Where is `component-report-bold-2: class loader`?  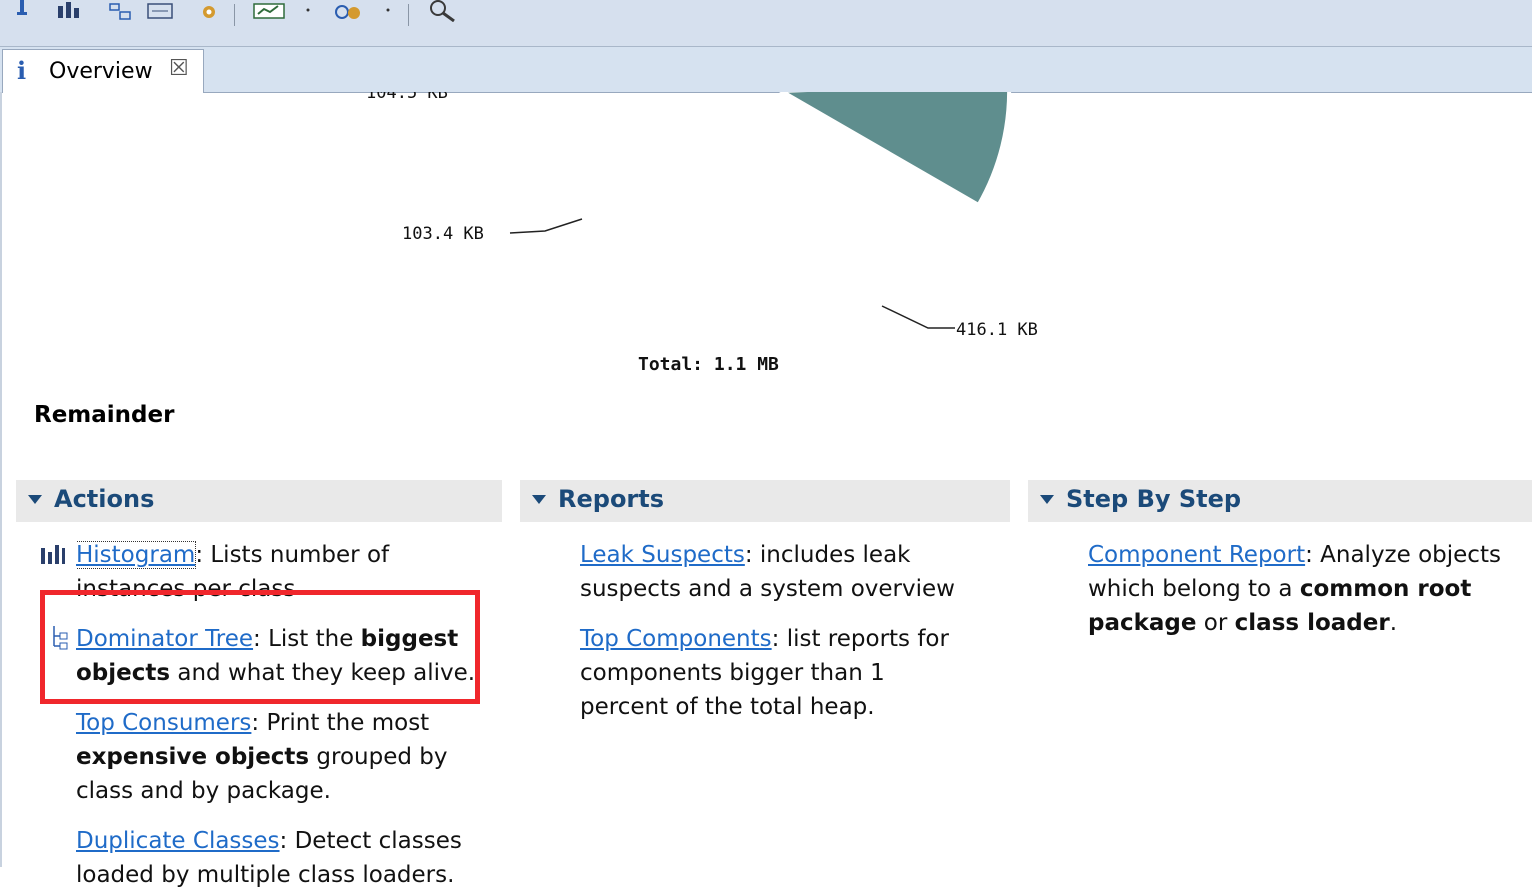
component-report-bold-2: class loader is located at coordinates (1312, 623).